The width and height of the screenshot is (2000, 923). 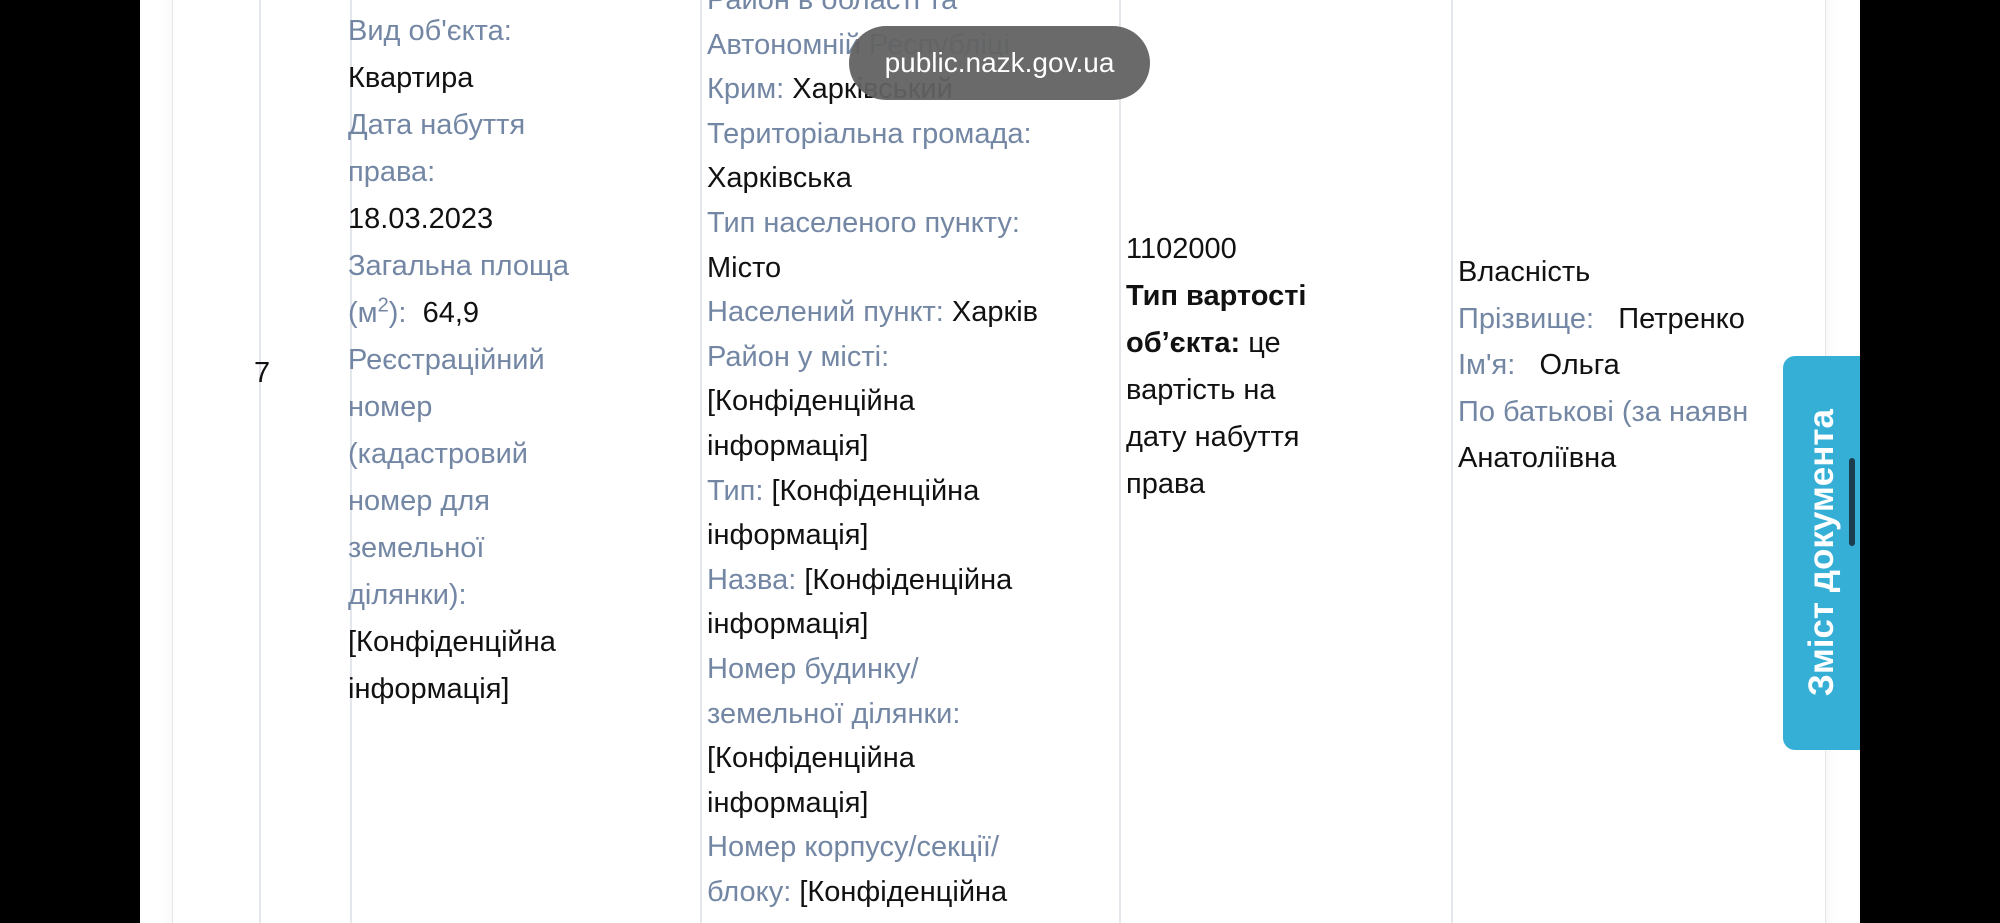 What do you see at coordinates (429, 689) in the screenshot?
I see `reg-number-value: інформація]` at bounding box center [429, 689].